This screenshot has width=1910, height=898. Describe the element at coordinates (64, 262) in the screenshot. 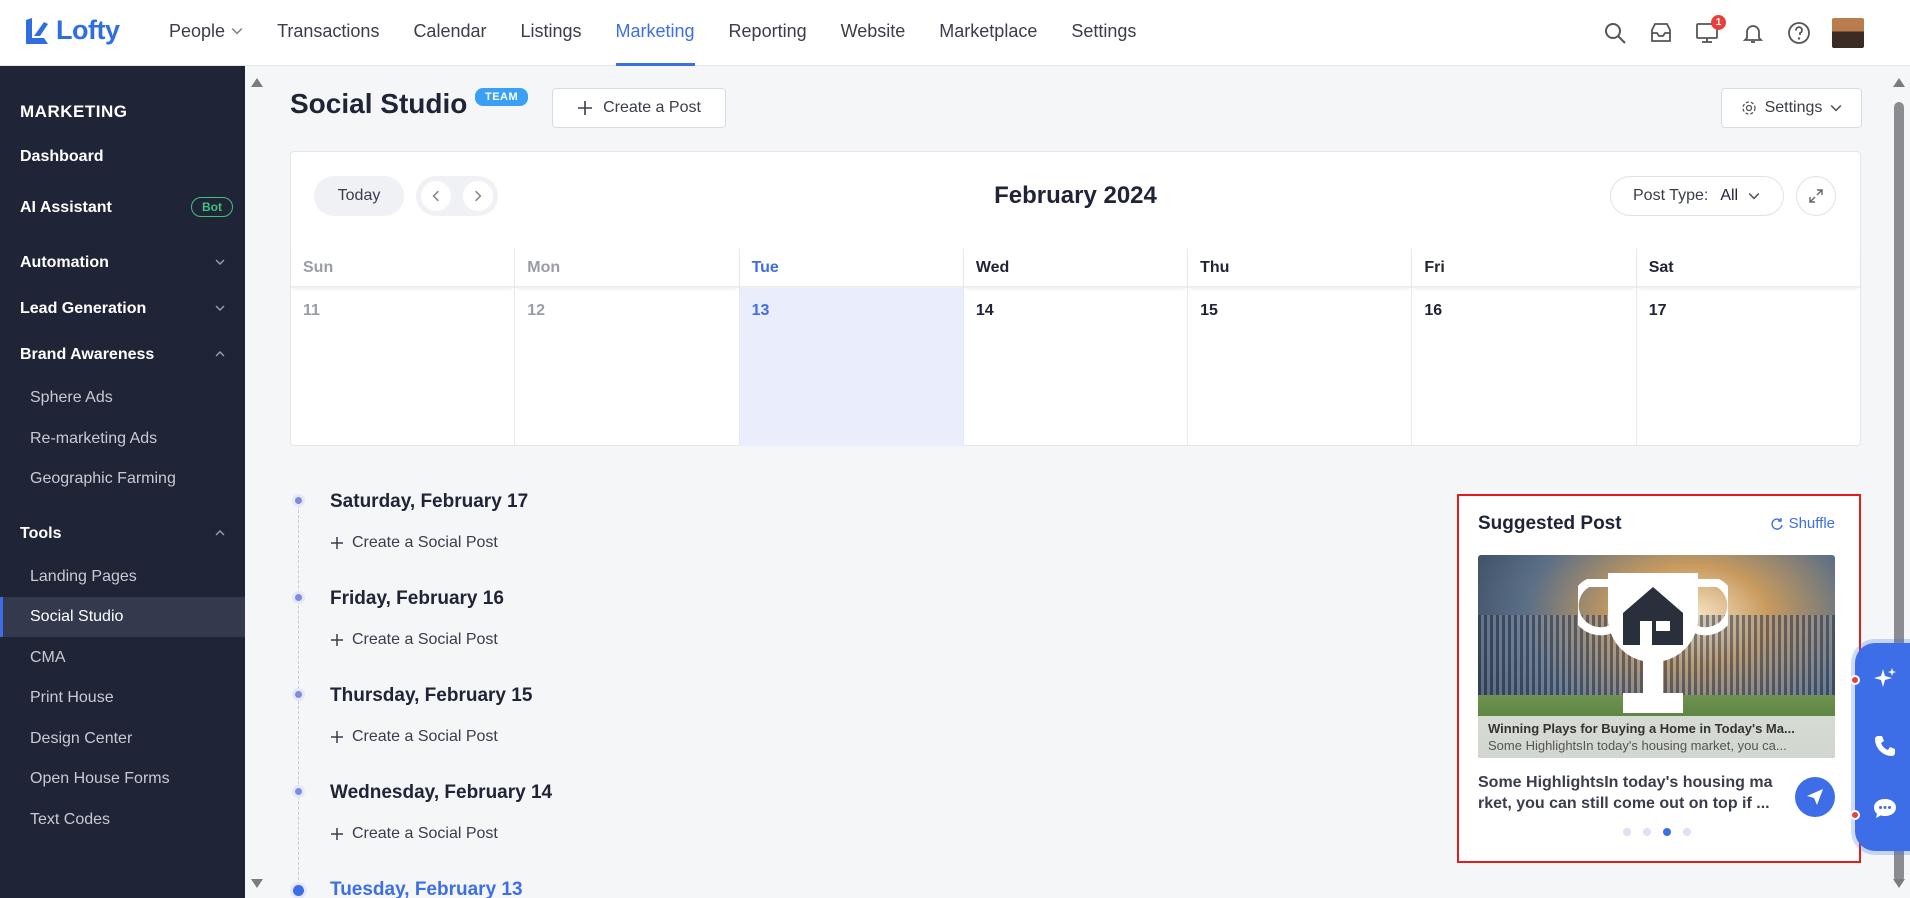

I see `sidebar-item-label: Automation` at that location.